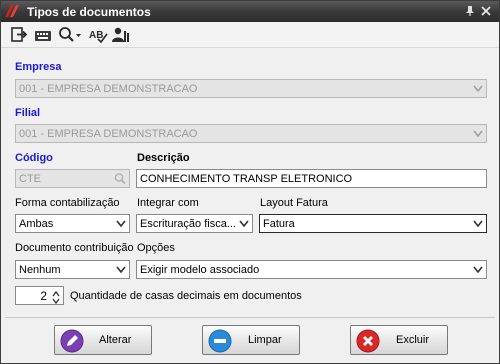 The height and width of the screenshot is (364, 500). I want to click on limpar-button: Limpar, so click(251, 340).